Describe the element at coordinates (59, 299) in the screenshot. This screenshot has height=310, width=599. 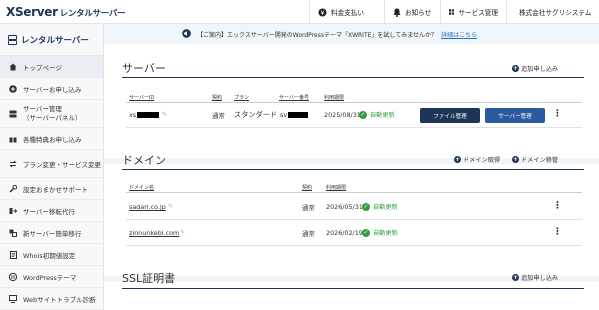
I see `sidebar-item-label: Webサイトトラブル診断` at that location.